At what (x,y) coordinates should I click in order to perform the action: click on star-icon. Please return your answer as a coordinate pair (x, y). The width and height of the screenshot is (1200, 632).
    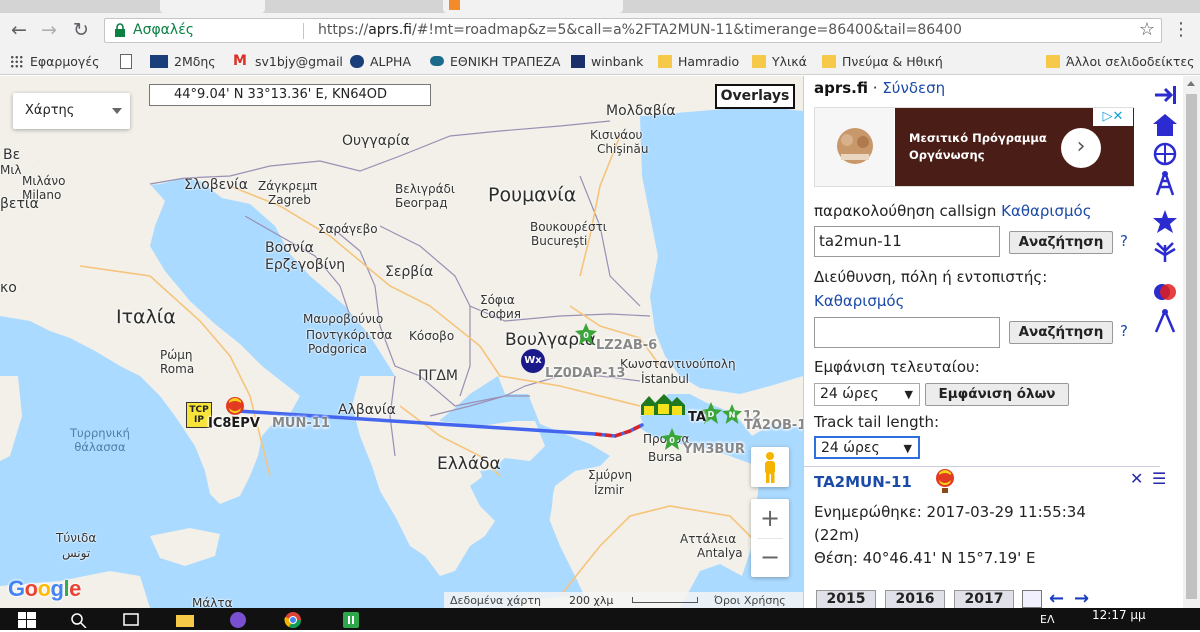
    Looking at the image, I should click on (1165, 222).